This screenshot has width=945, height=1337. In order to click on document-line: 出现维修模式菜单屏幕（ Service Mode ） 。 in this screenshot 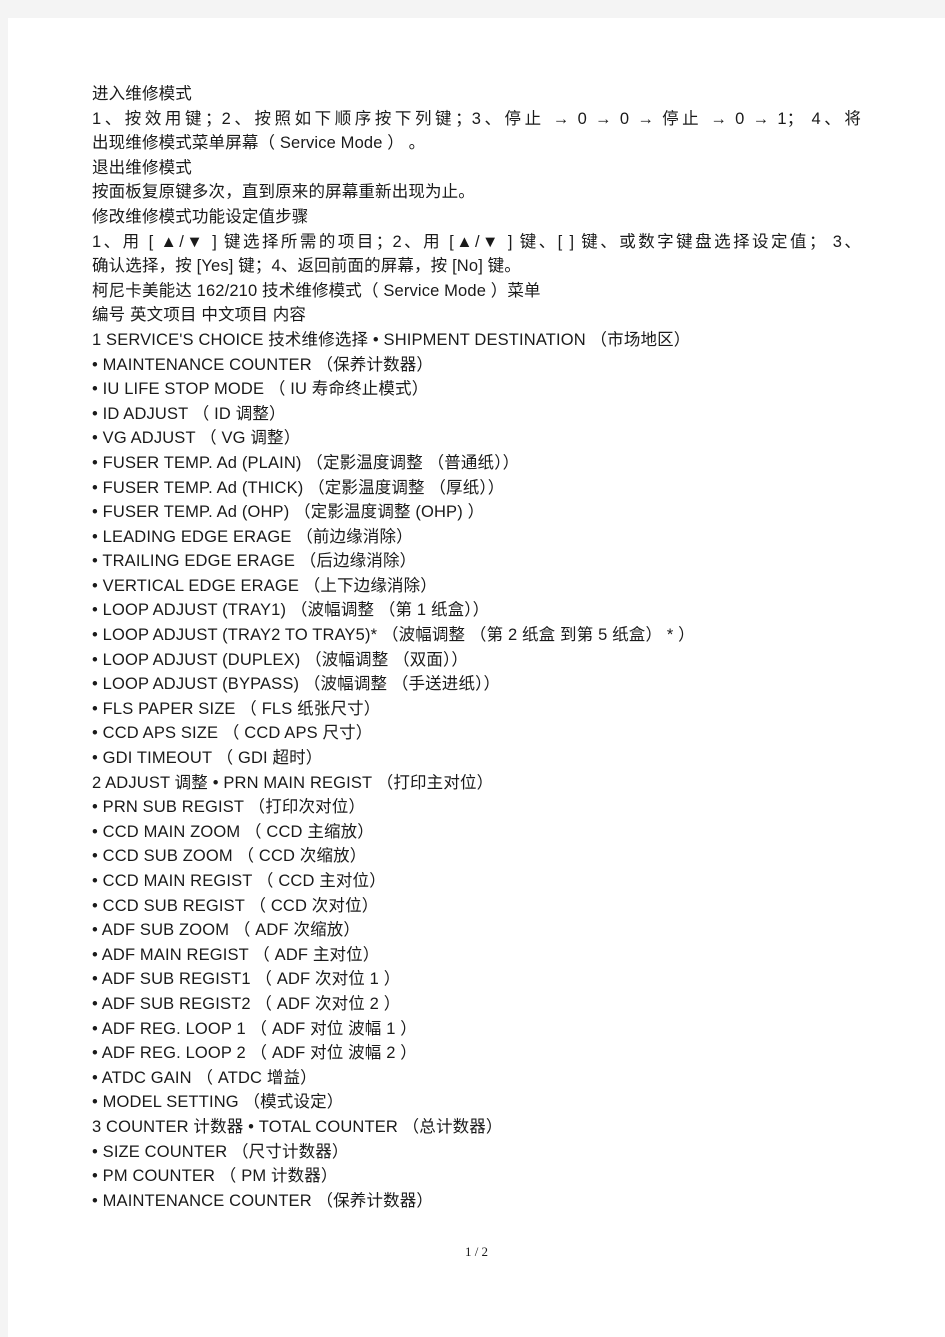, I will do `click(259, 143)`.